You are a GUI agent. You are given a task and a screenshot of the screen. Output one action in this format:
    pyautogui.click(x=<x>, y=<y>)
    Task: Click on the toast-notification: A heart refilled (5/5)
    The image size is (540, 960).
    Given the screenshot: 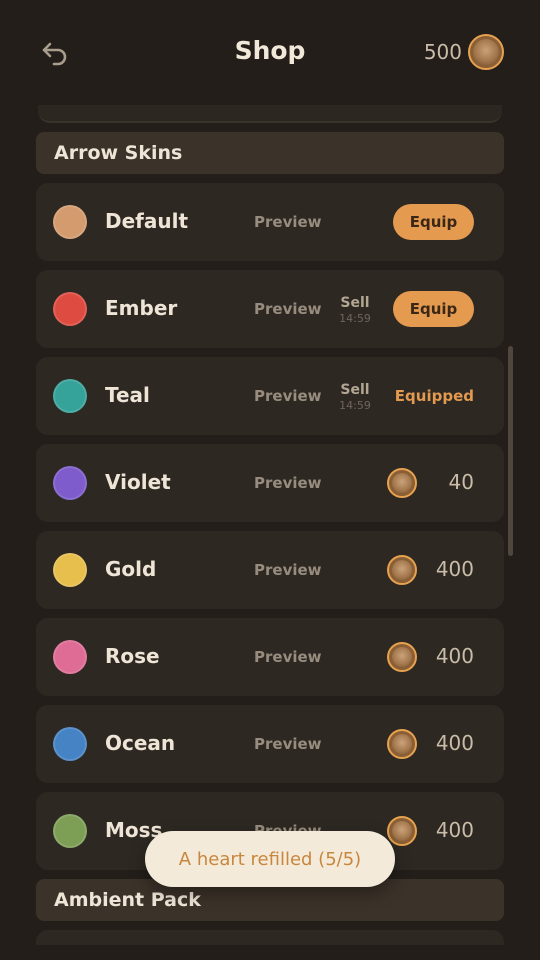 What is the action you would take?
    pyautogui.click(x=270, y=859)
    